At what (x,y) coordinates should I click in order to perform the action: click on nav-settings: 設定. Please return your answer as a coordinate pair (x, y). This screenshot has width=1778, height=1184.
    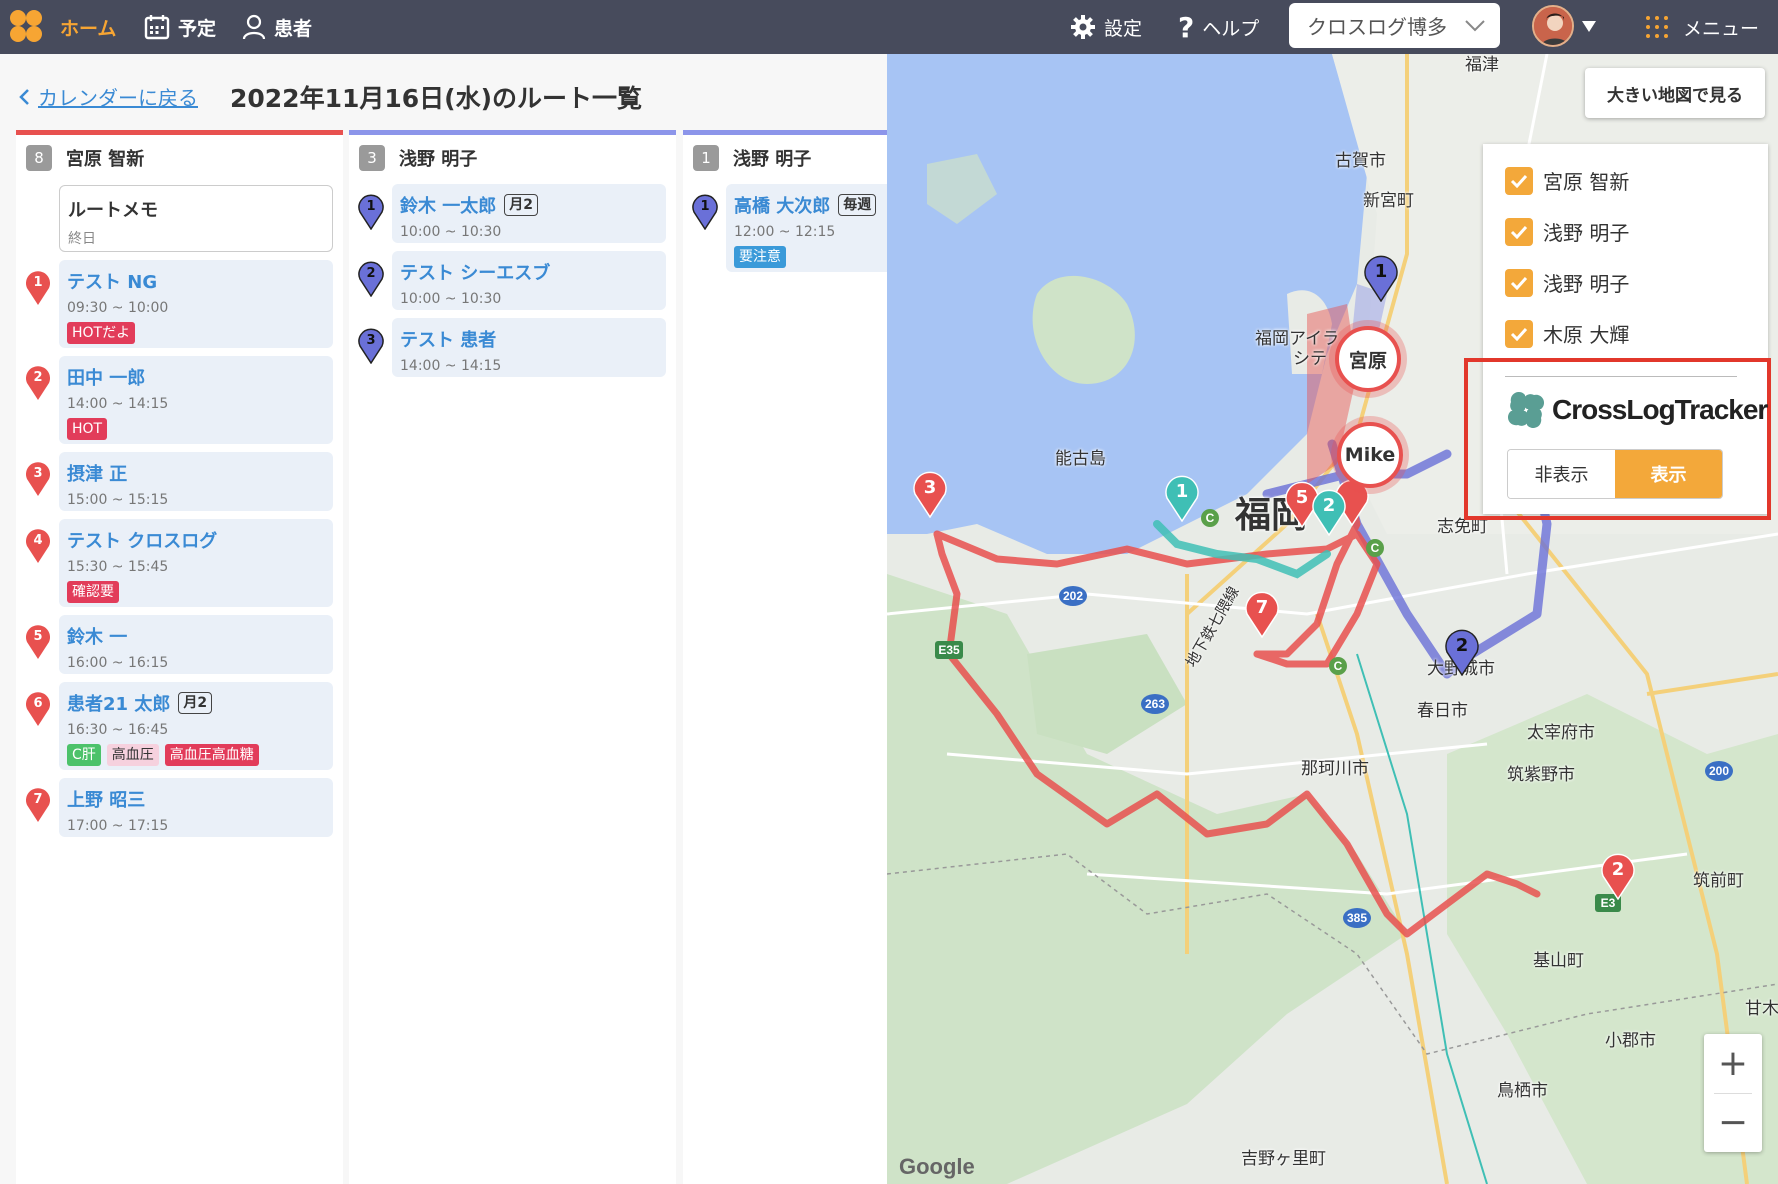
    Looking at the image, I should click on (1106, 27).